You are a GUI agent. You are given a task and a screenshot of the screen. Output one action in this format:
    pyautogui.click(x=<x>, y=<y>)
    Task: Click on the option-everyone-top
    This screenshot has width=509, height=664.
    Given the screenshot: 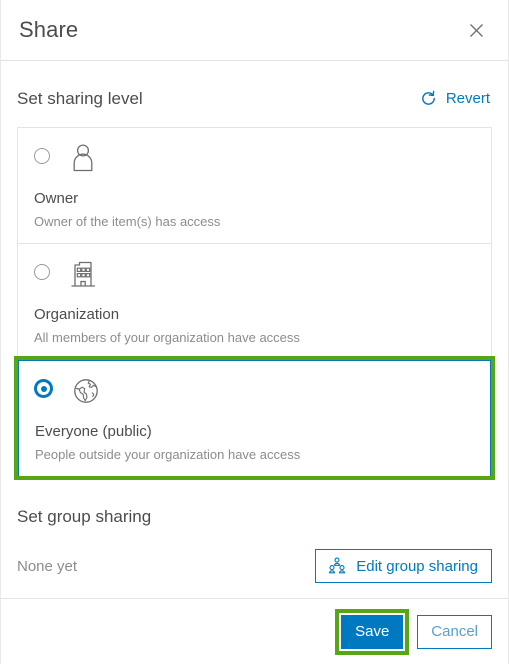 What is the action you would take?
    pyautogui.click(x=254, y=395)
    